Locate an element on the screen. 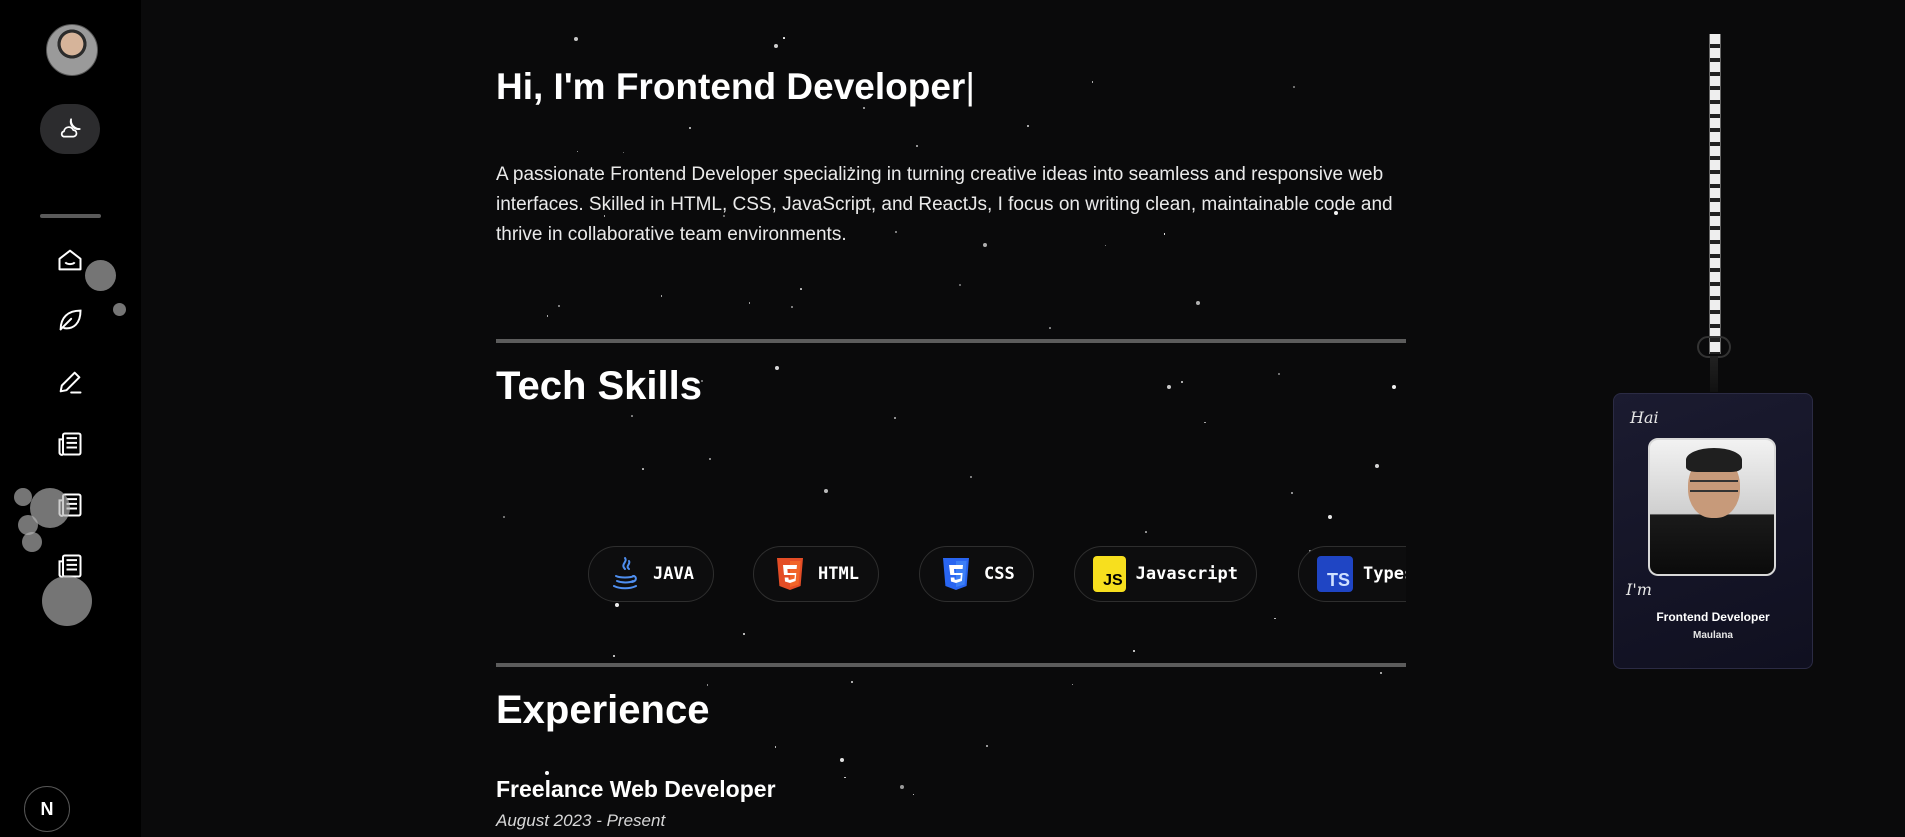 The height and width of the screenshot is (837, 1905). skill-html: HTML is located at coordinates (816, 574).